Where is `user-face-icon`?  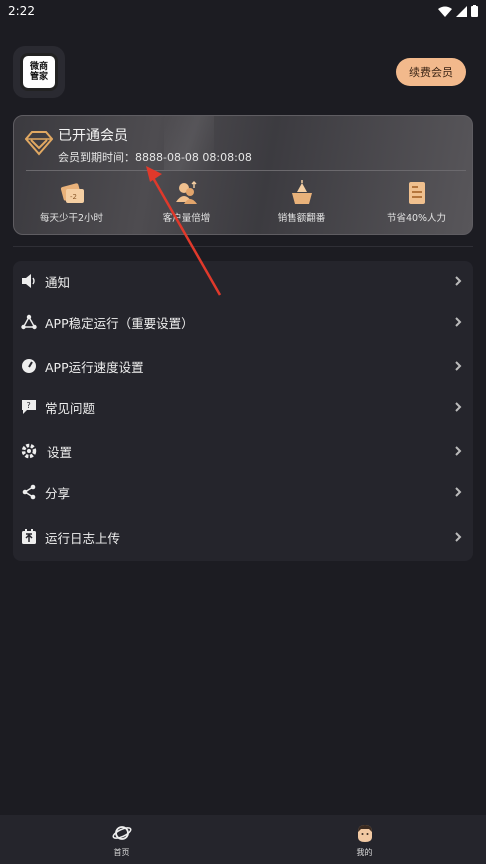 user-face-icon is located at coordinates (364, 833).